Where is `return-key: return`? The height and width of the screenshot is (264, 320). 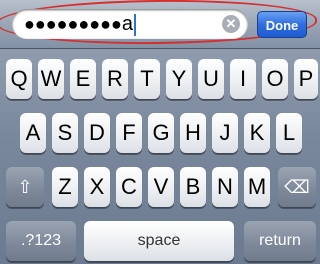 return-key: return is located at coordinates (280, 241).